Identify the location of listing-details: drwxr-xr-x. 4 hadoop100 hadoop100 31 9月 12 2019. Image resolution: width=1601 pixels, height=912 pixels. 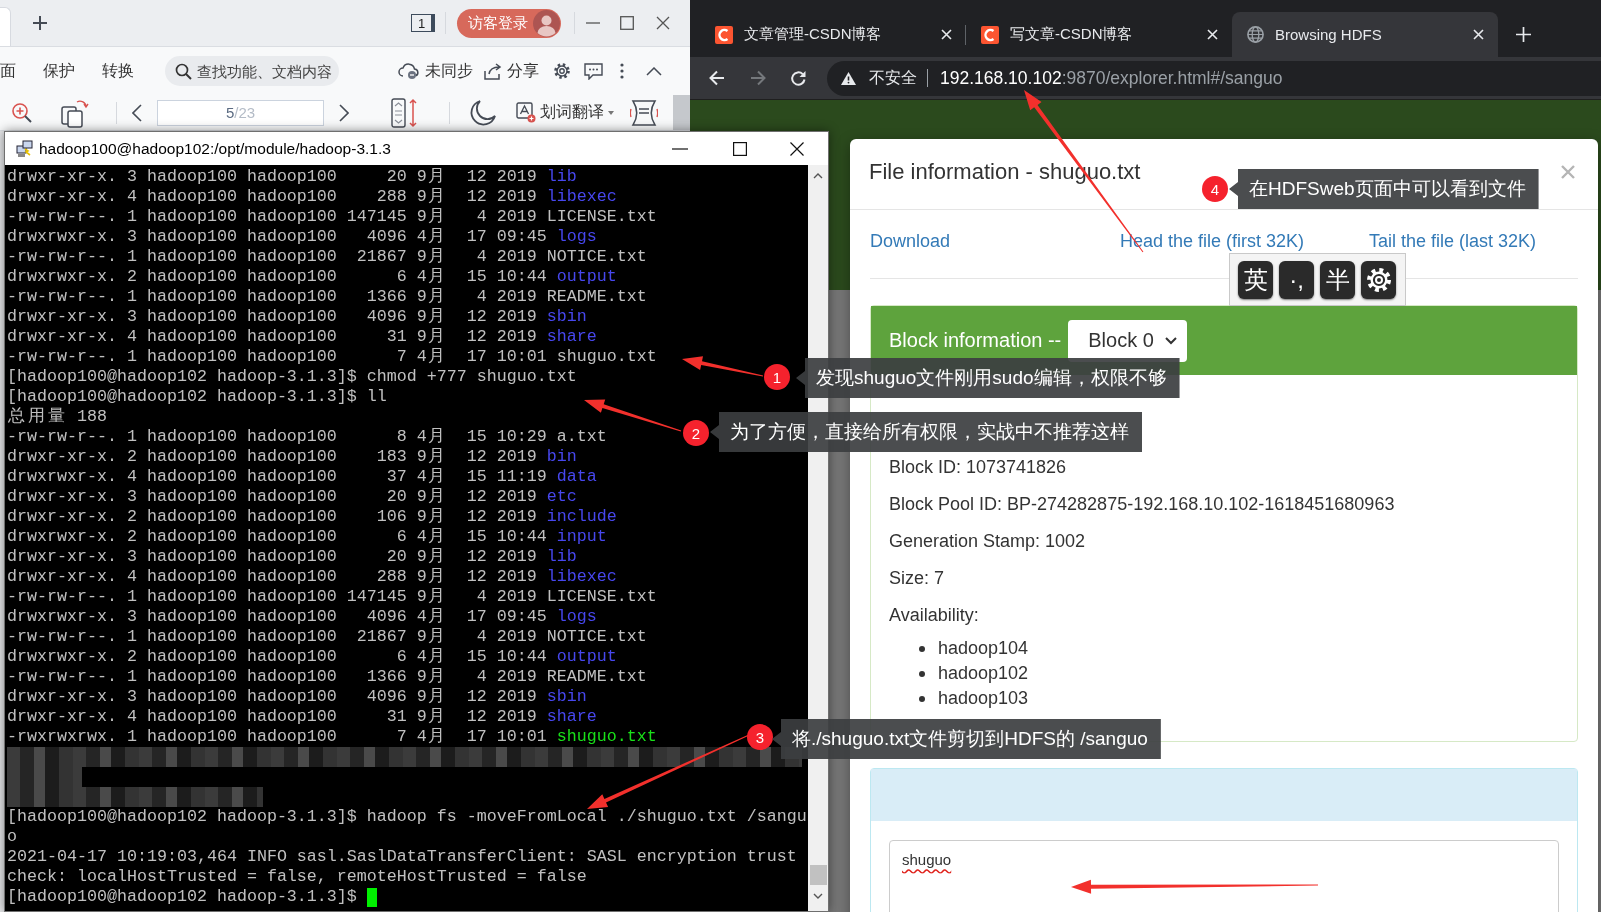
(272, 337).